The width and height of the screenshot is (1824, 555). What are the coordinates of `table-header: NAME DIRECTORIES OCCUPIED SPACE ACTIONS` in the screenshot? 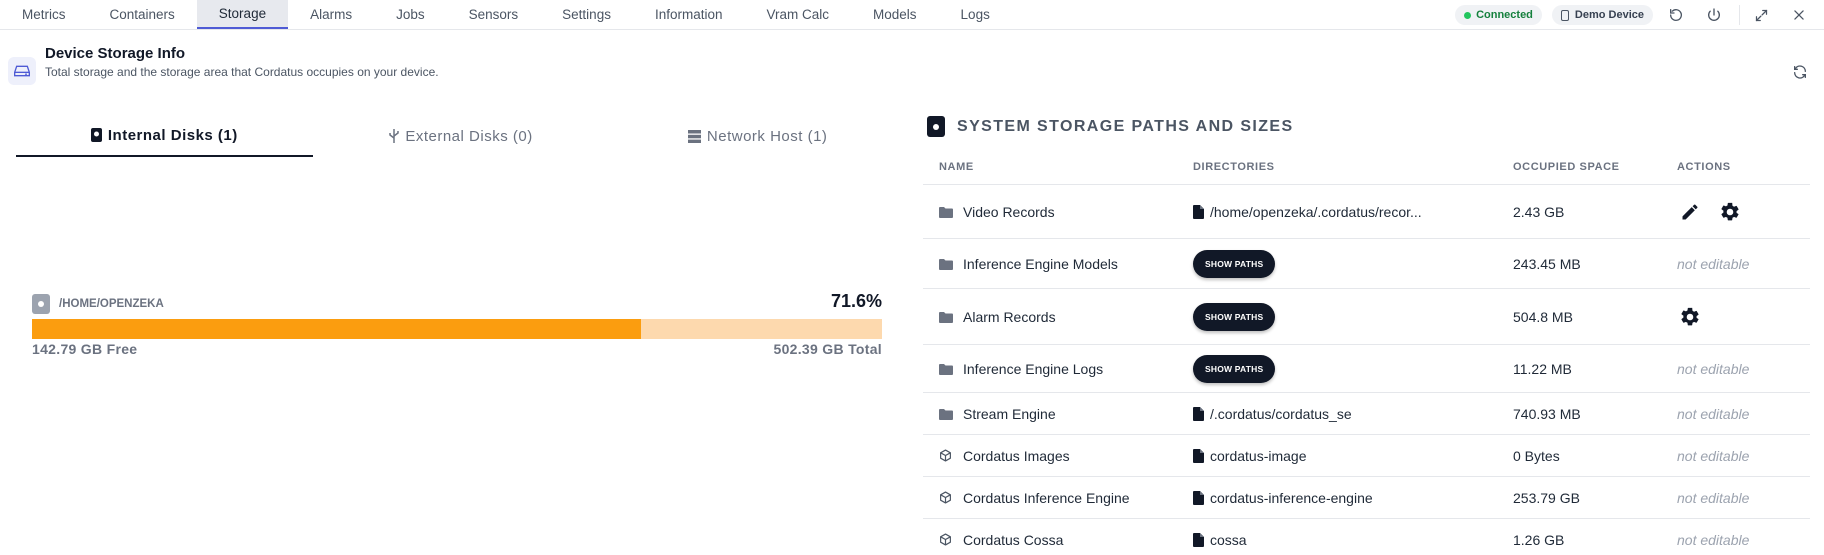 It's located at (1366, 167).